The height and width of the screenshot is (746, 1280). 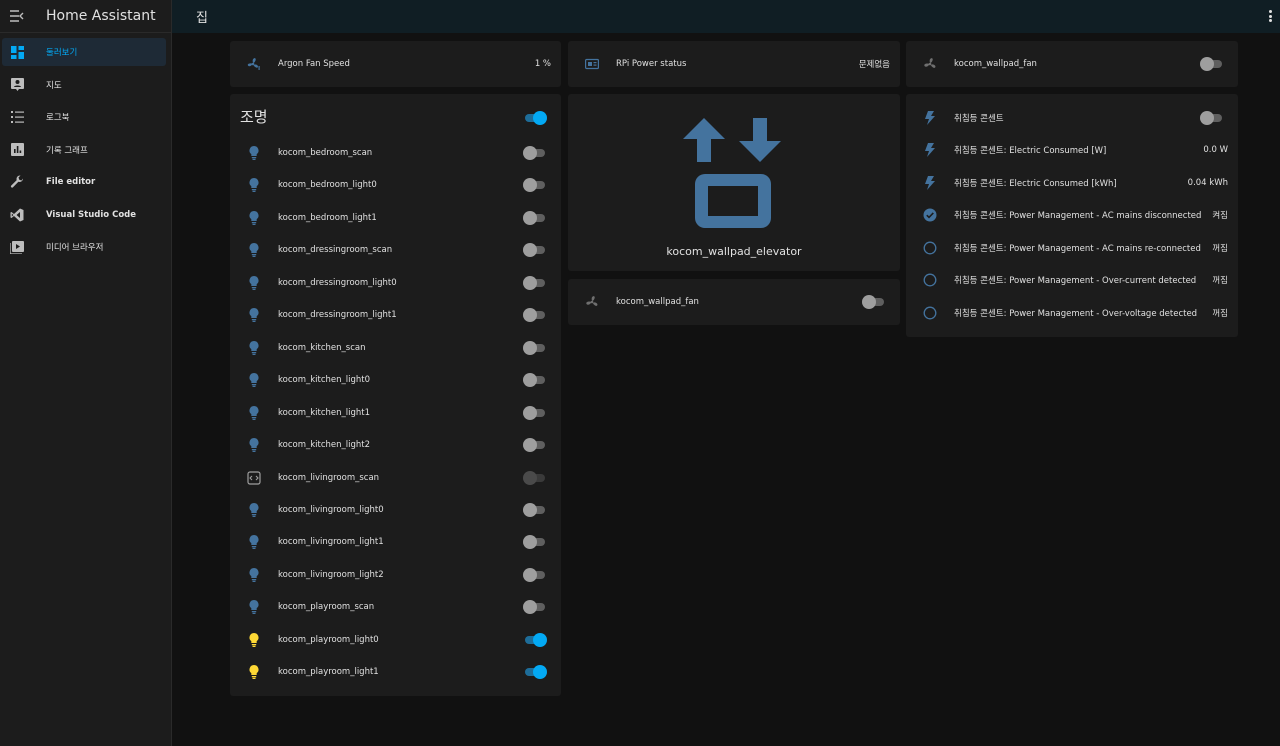 What do you see at coordinates (395, 185) in the screenshot?
I see `light-row: kocom_bedroom_light0` at bounding box center [395, 185].